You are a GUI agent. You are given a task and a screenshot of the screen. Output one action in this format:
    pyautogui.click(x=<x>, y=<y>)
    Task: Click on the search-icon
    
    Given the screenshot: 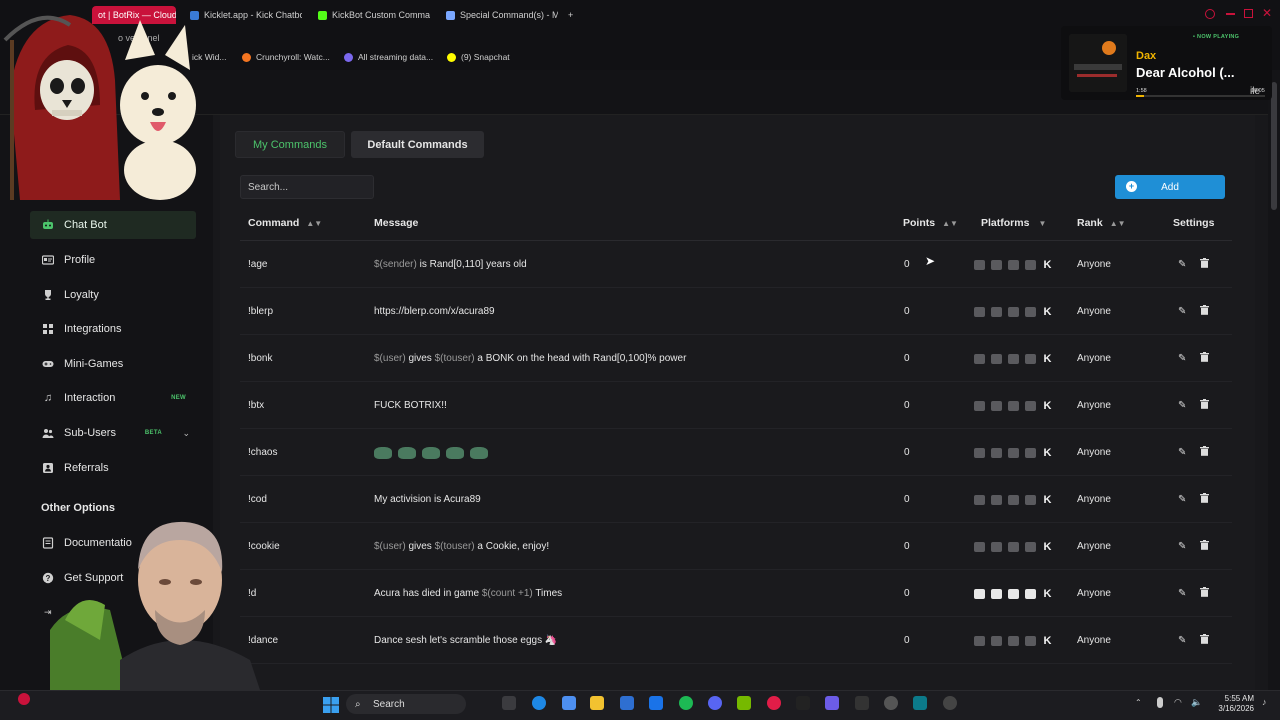 What is the action you would take?
    pyautogui.click(x=1210, y=14)
    